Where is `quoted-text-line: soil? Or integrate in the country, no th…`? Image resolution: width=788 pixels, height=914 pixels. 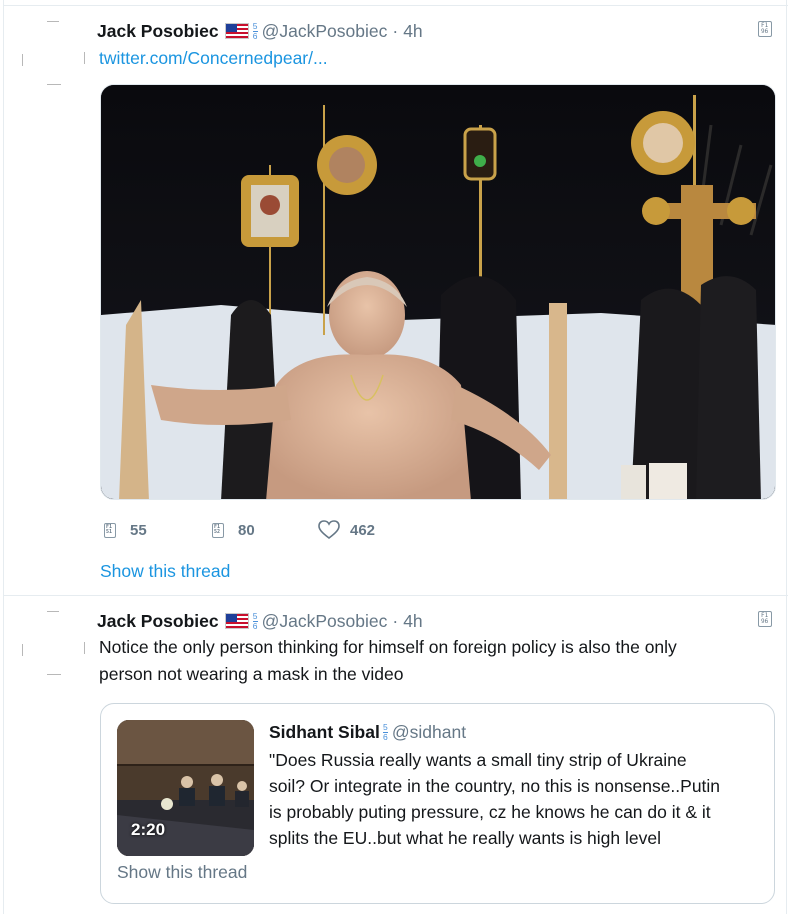
quoted-text-line: soil? Or integrate in the country, no th… is located at coordinates (495, 786).